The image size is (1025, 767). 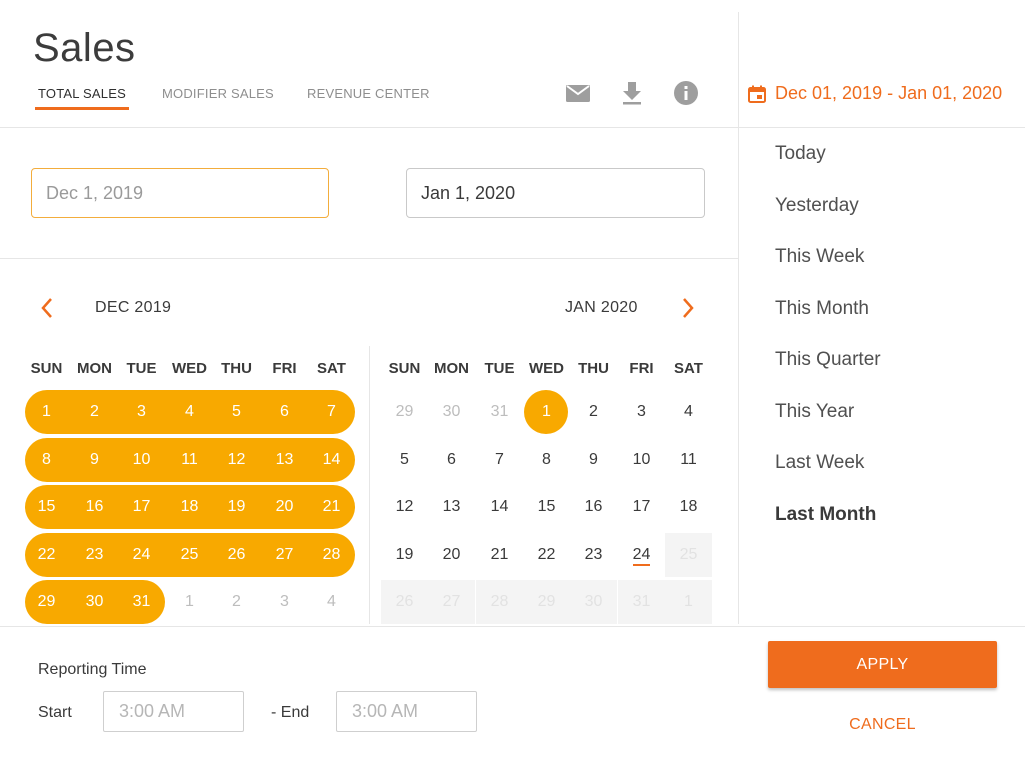 I want to click on dec-weekday-header: TUE, so click(x=141, y=368).